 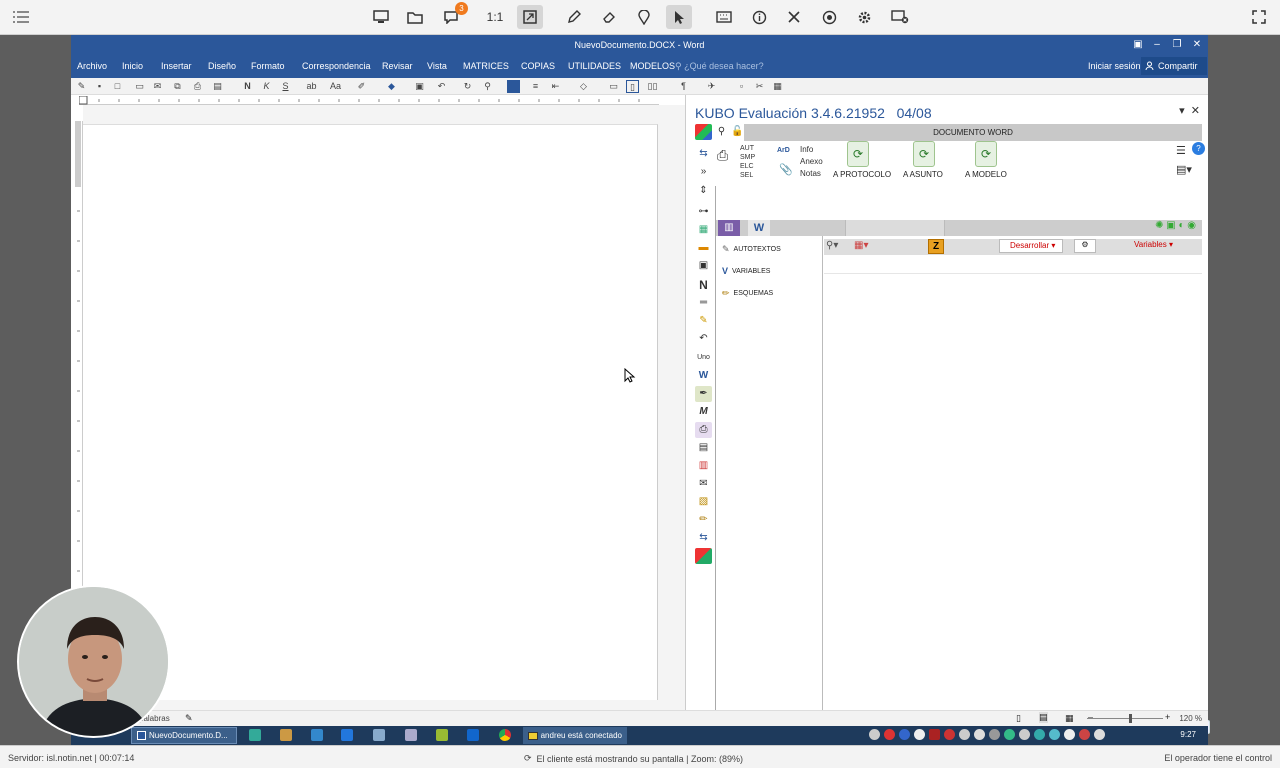 What do you see at coordinates (411, 735) in the screenshot?
I see `document-app-icon` at bounding box center [411, 735].